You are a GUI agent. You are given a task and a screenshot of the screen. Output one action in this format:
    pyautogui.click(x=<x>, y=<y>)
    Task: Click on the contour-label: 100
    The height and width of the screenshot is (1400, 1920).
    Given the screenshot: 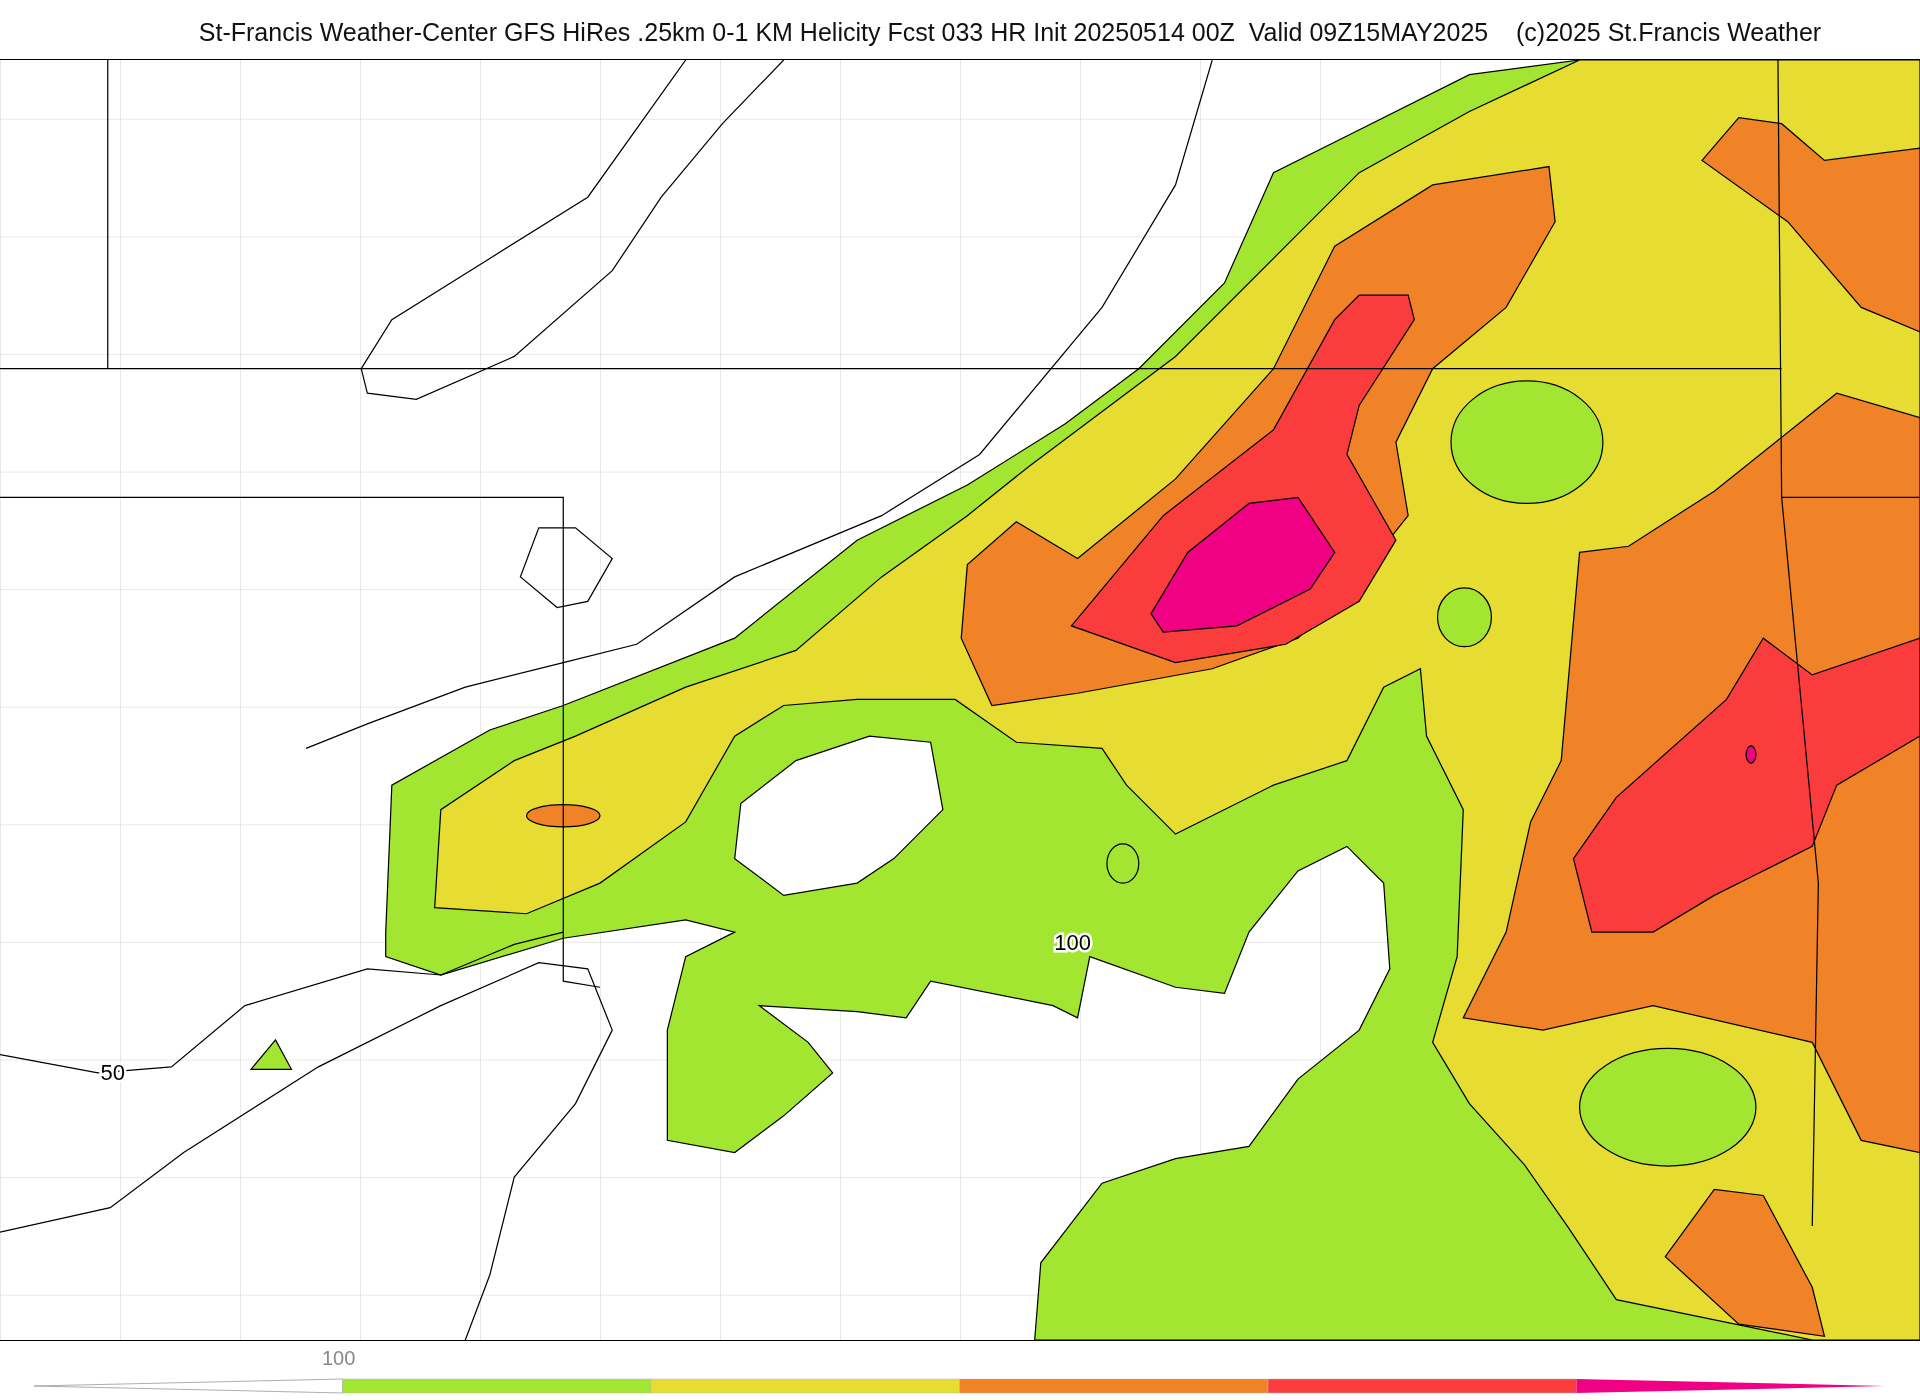 What is the action you would take?
    pyautogui.click(x=1073, y=943)
    